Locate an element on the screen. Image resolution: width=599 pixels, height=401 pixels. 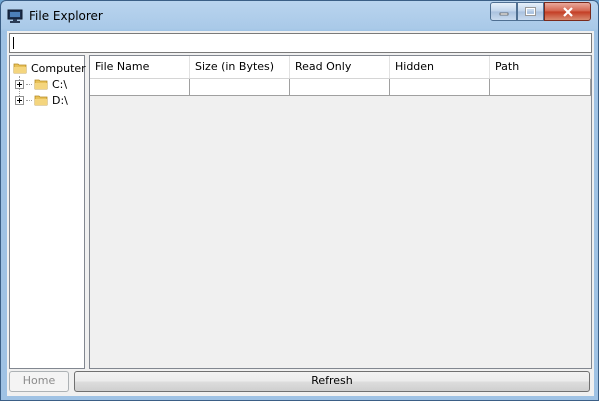
computer-icon is located at coordinates (15, 16).